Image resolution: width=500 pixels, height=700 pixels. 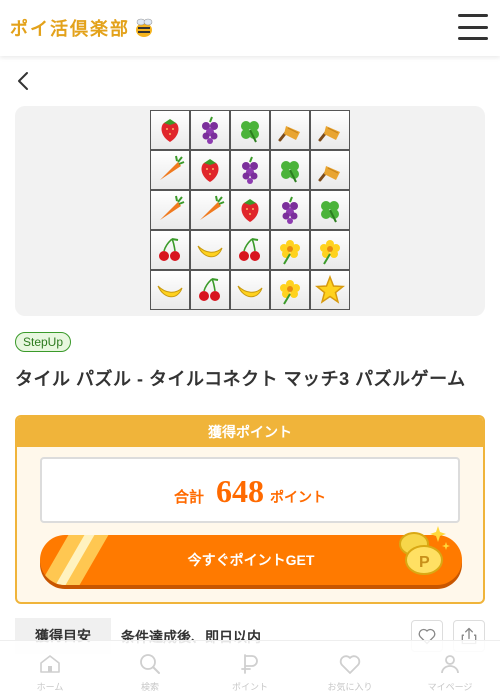 I want to click on tile-star, so click(x=330, y=290).